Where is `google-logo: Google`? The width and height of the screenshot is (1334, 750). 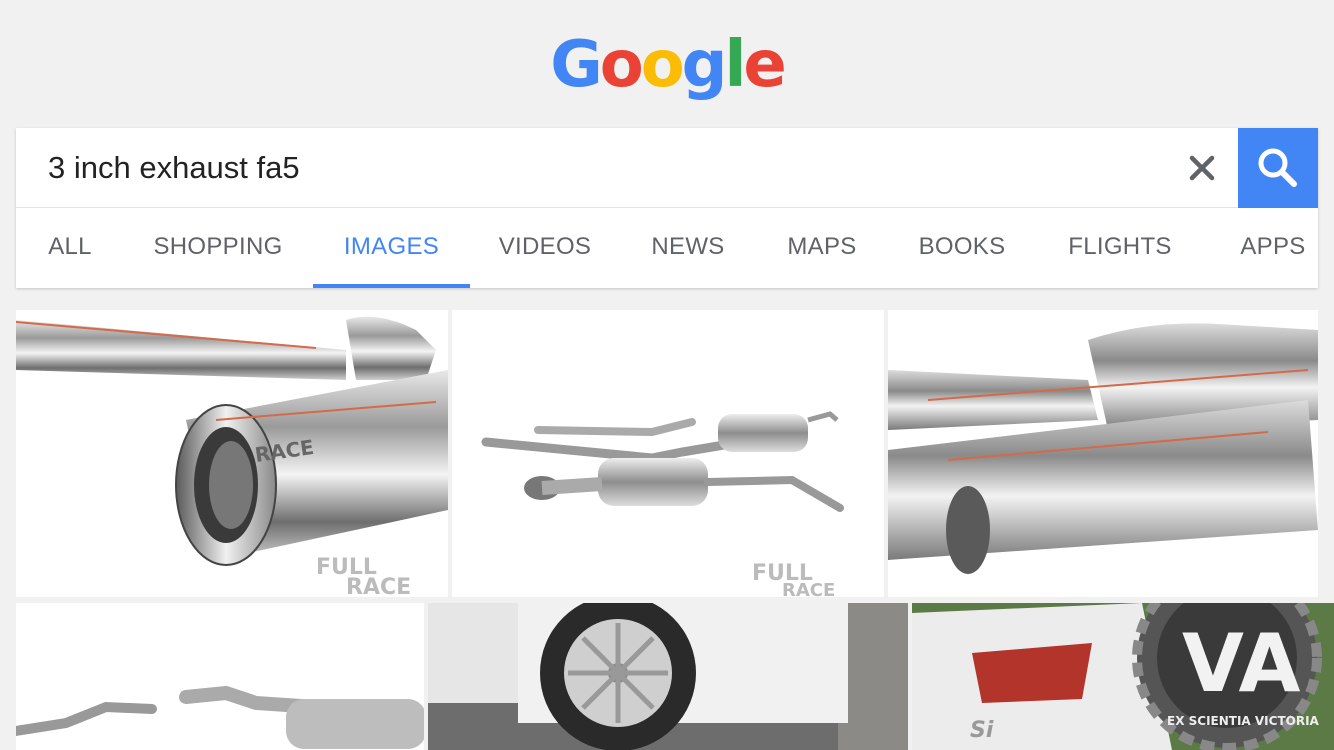 google-logo: Google is located at coordinates (667, 65).